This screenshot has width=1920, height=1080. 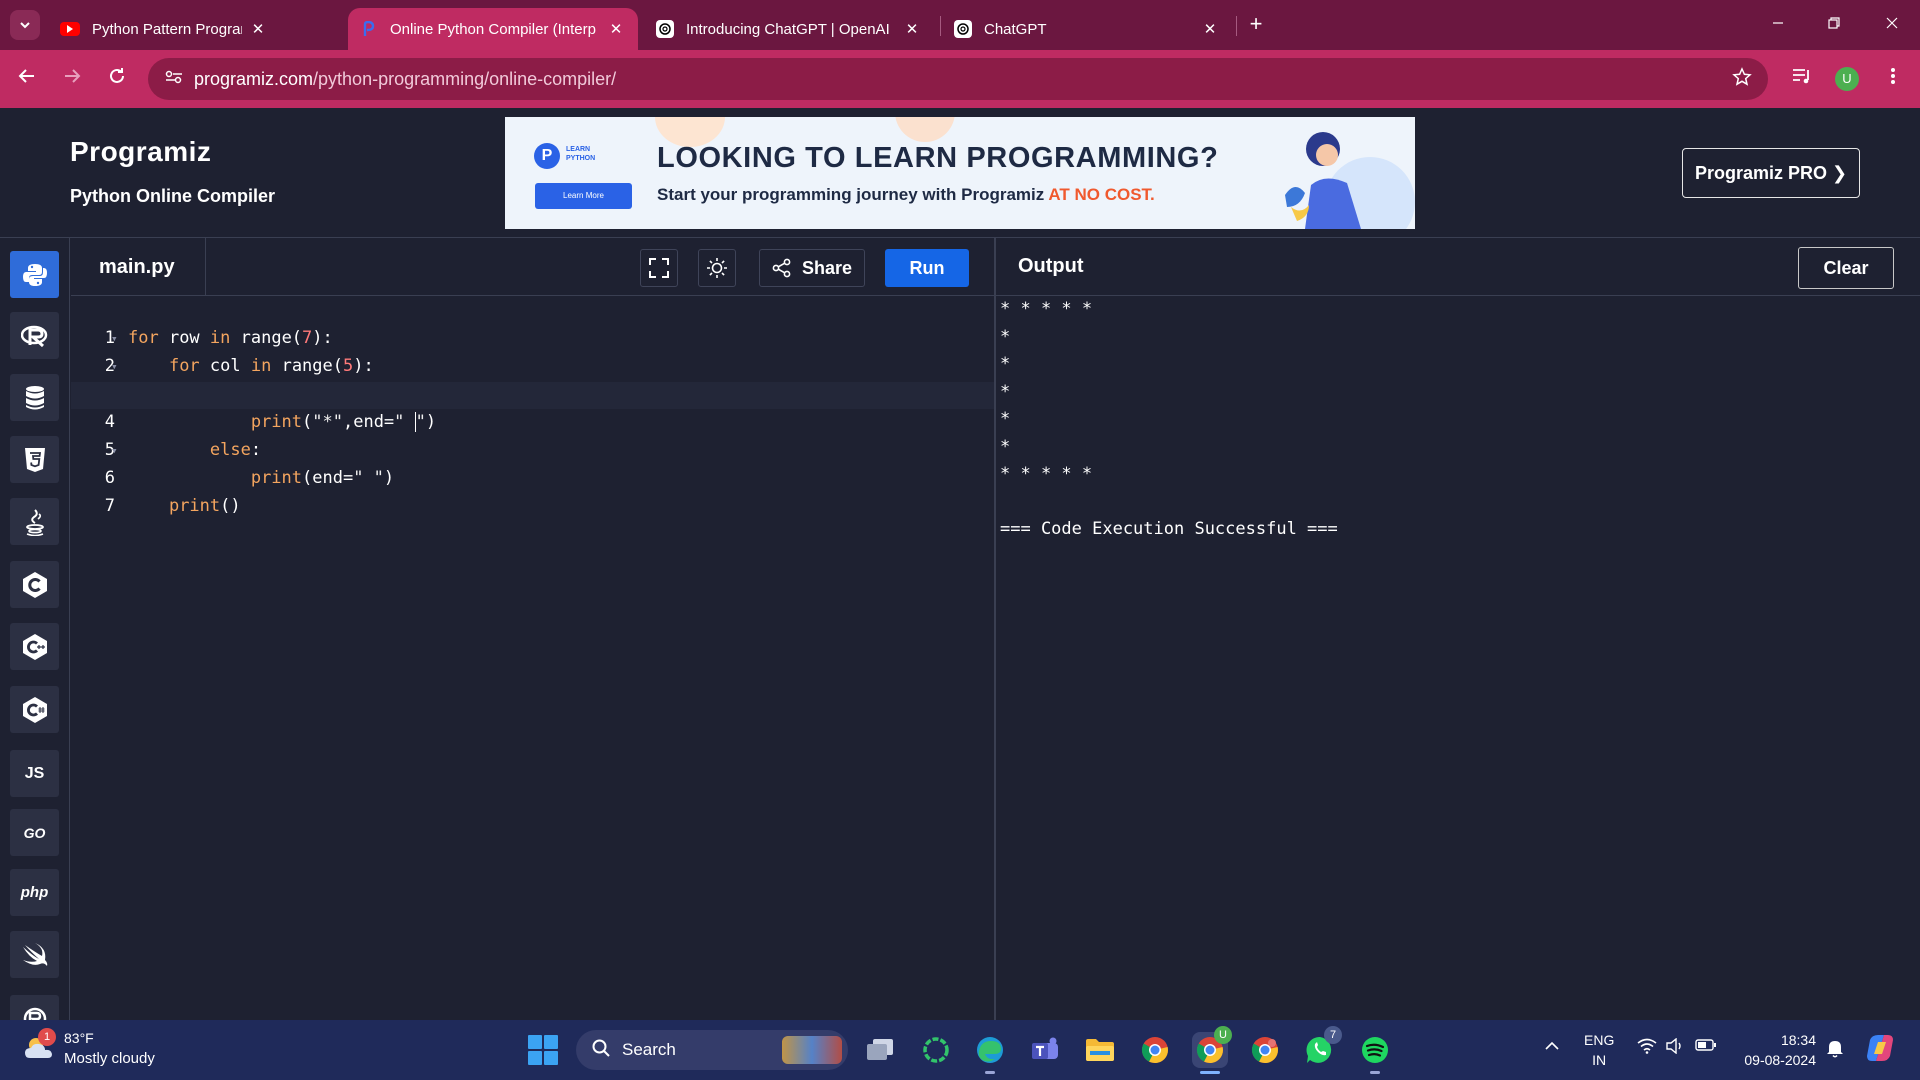 I want to click on browser-menu-button, so click(x=1893, y=79).